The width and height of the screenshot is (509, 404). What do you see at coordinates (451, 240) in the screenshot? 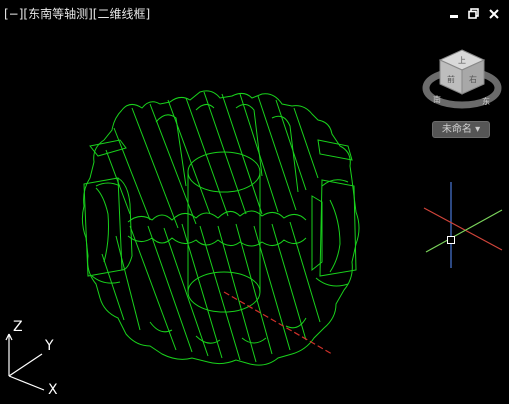
I see `gizmo-origin` at bounding box center [451, 240].